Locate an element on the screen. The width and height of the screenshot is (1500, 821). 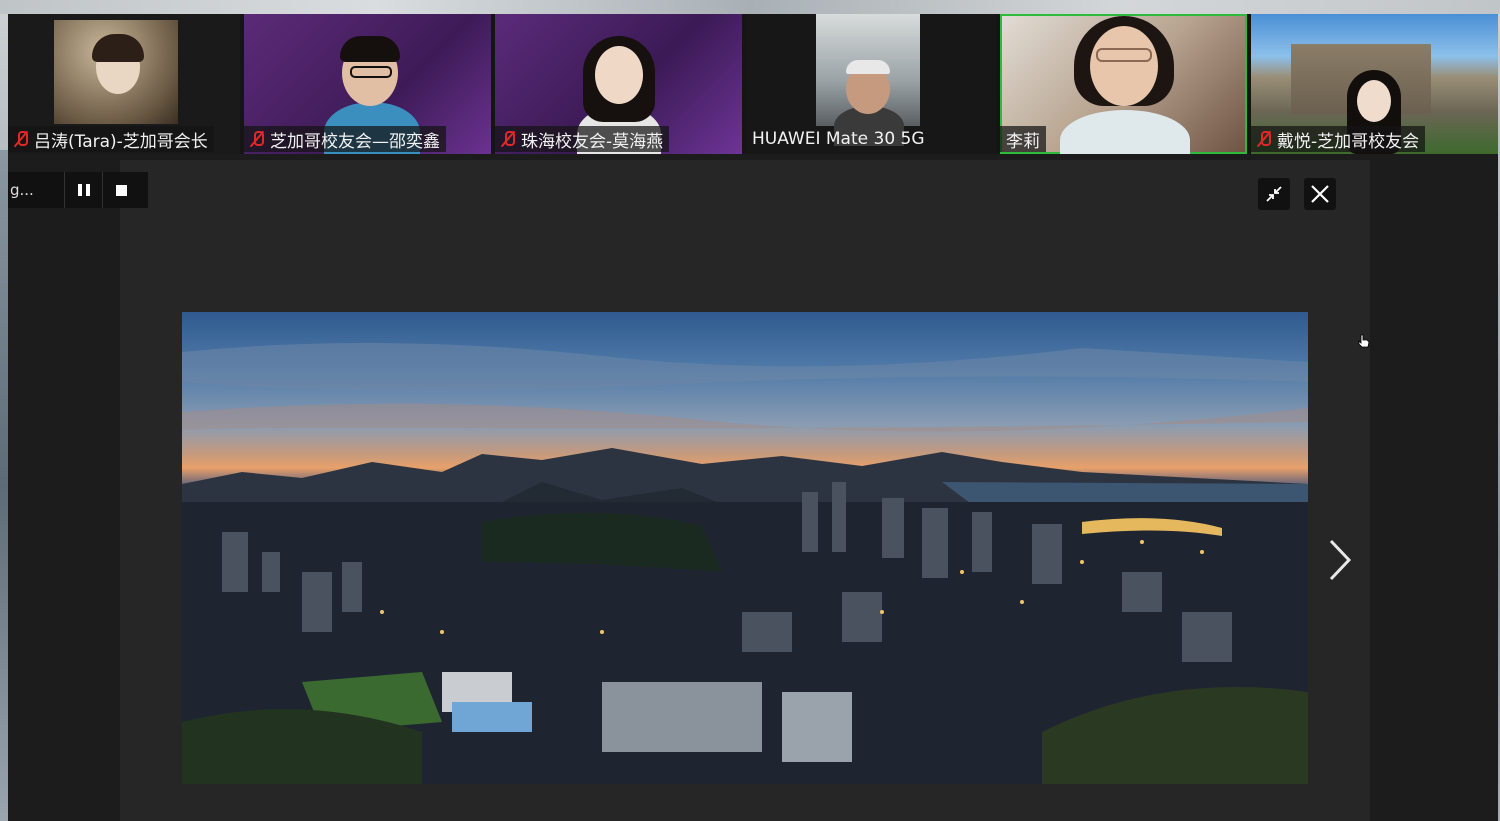
pause-icon is located at coordinates (83, 190).